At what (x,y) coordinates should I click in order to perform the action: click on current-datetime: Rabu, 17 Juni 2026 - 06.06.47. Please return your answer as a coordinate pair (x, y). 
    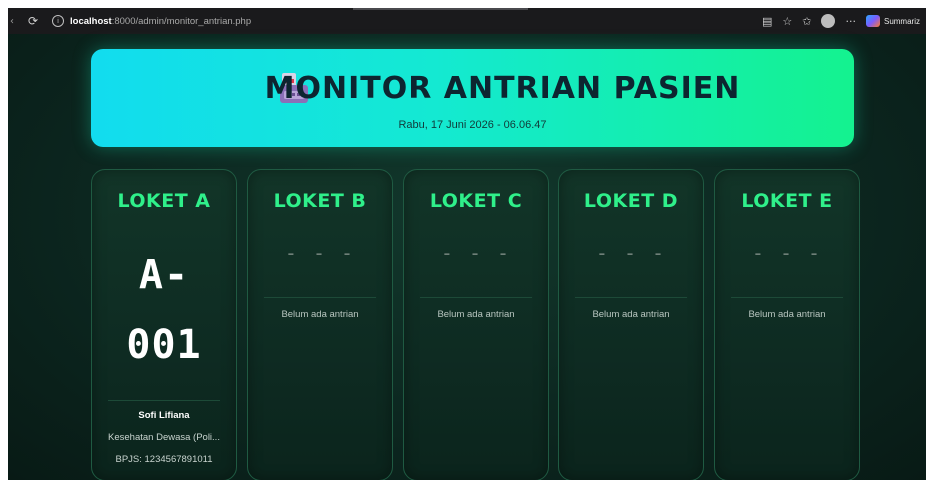
    Looking at the image, I should click on (472, 125).